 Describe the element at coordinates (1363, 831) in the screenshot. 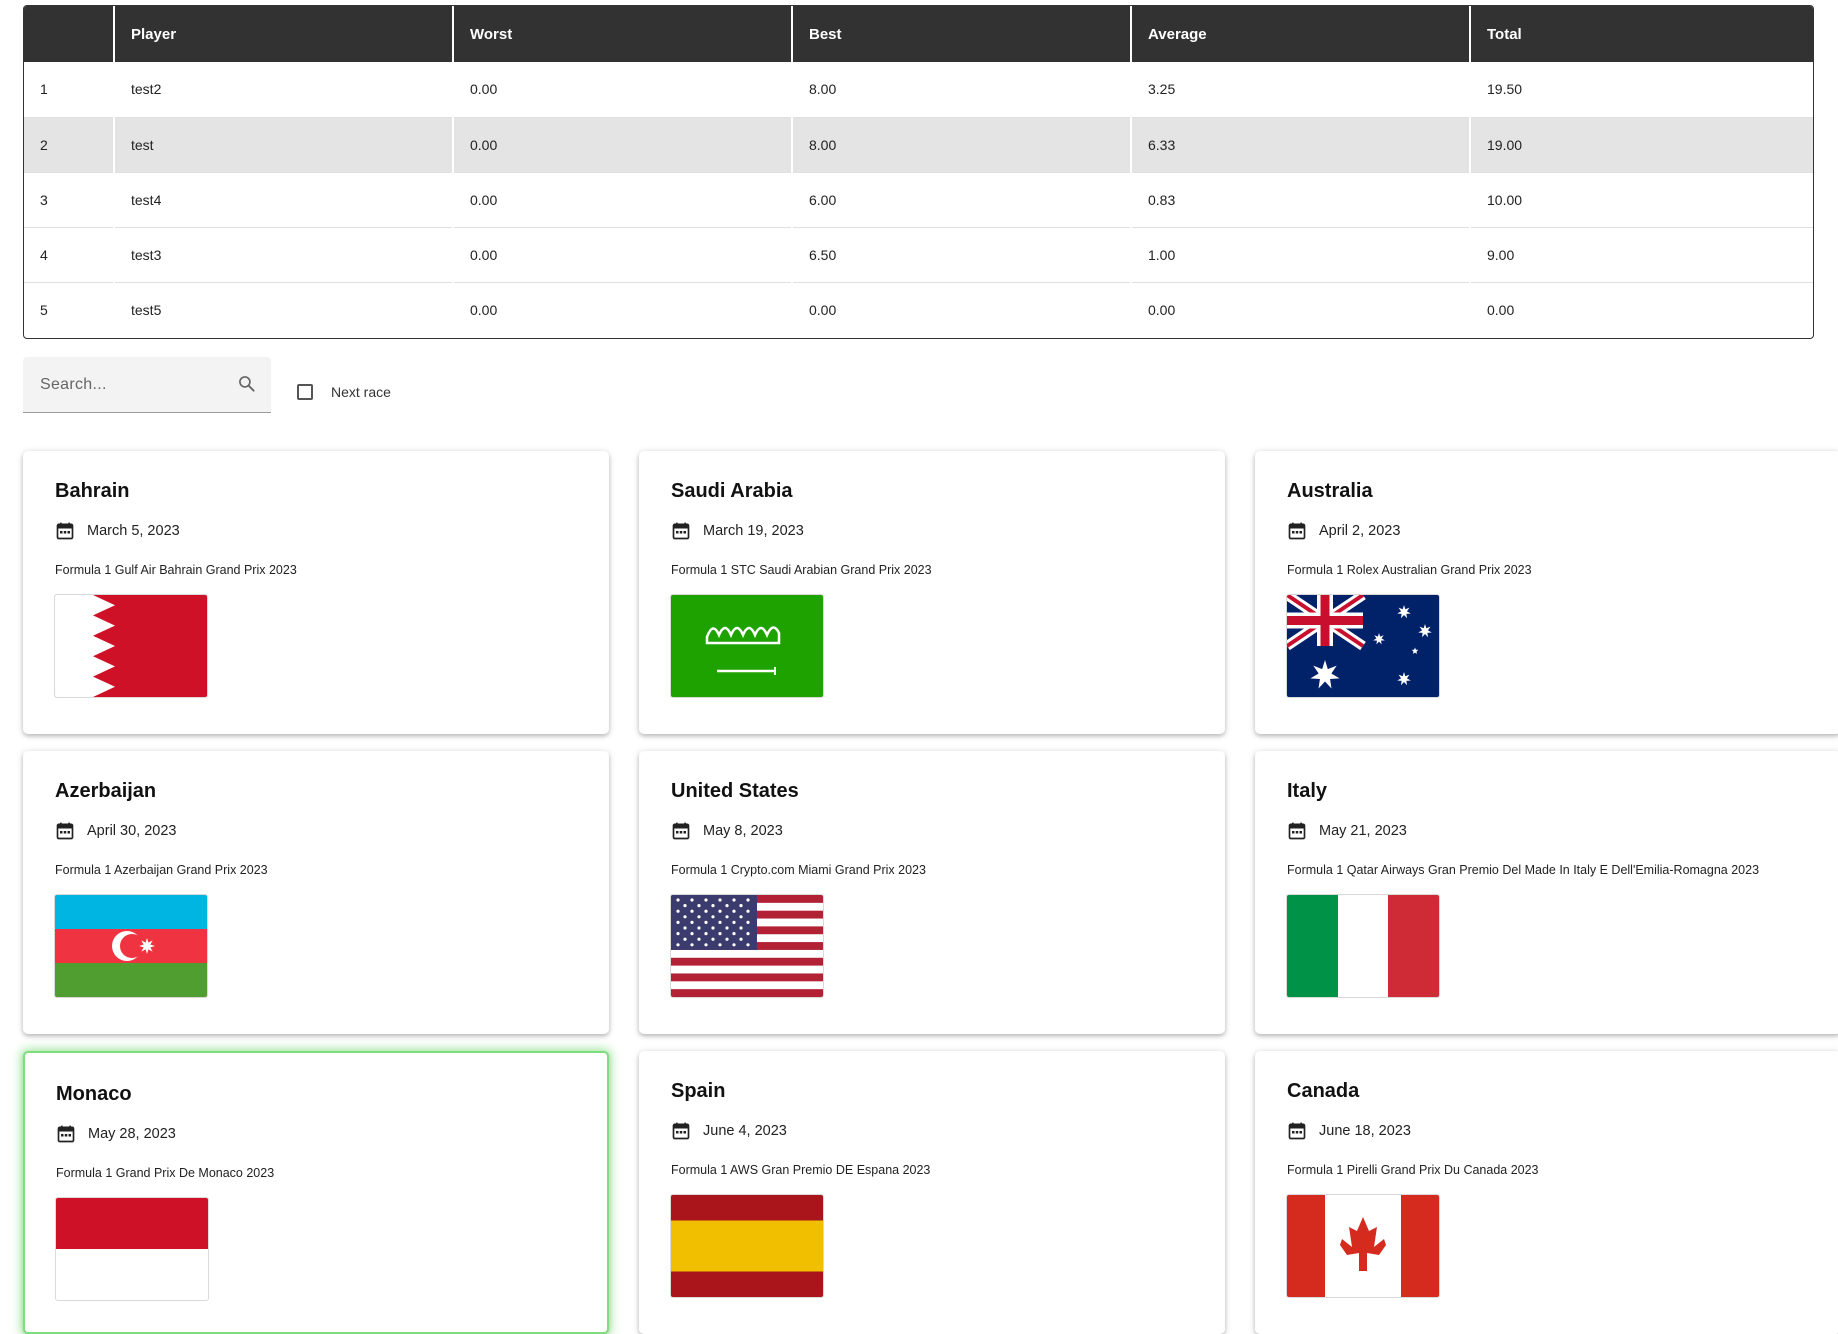

I see `race-date: May 21, 2023` at that location.